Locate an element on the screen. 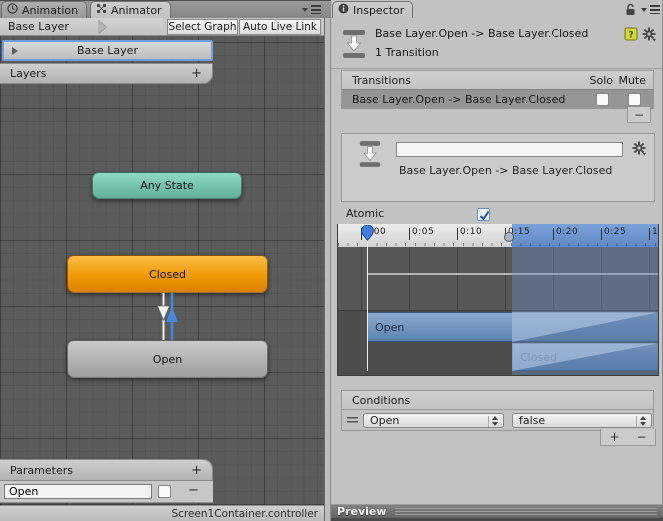 This screenshot has width=663, height=521. clock-icon is located at coordinates (12, 10).